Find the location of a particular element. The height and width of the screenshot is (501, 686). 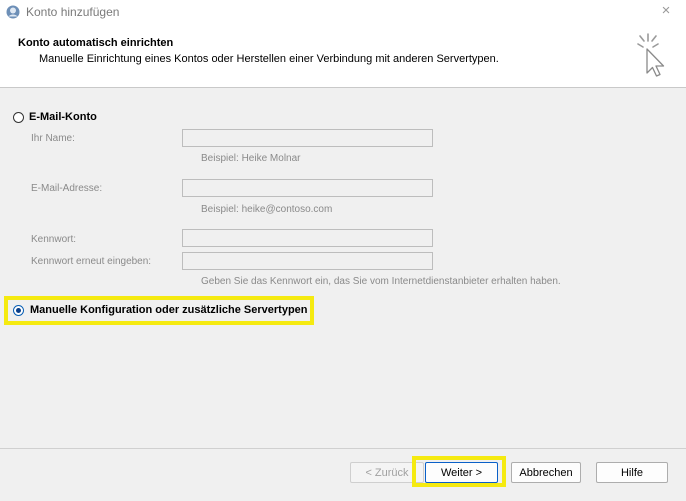

title-bar: Konto hinzufügen × is located at coordinates (343, 12).